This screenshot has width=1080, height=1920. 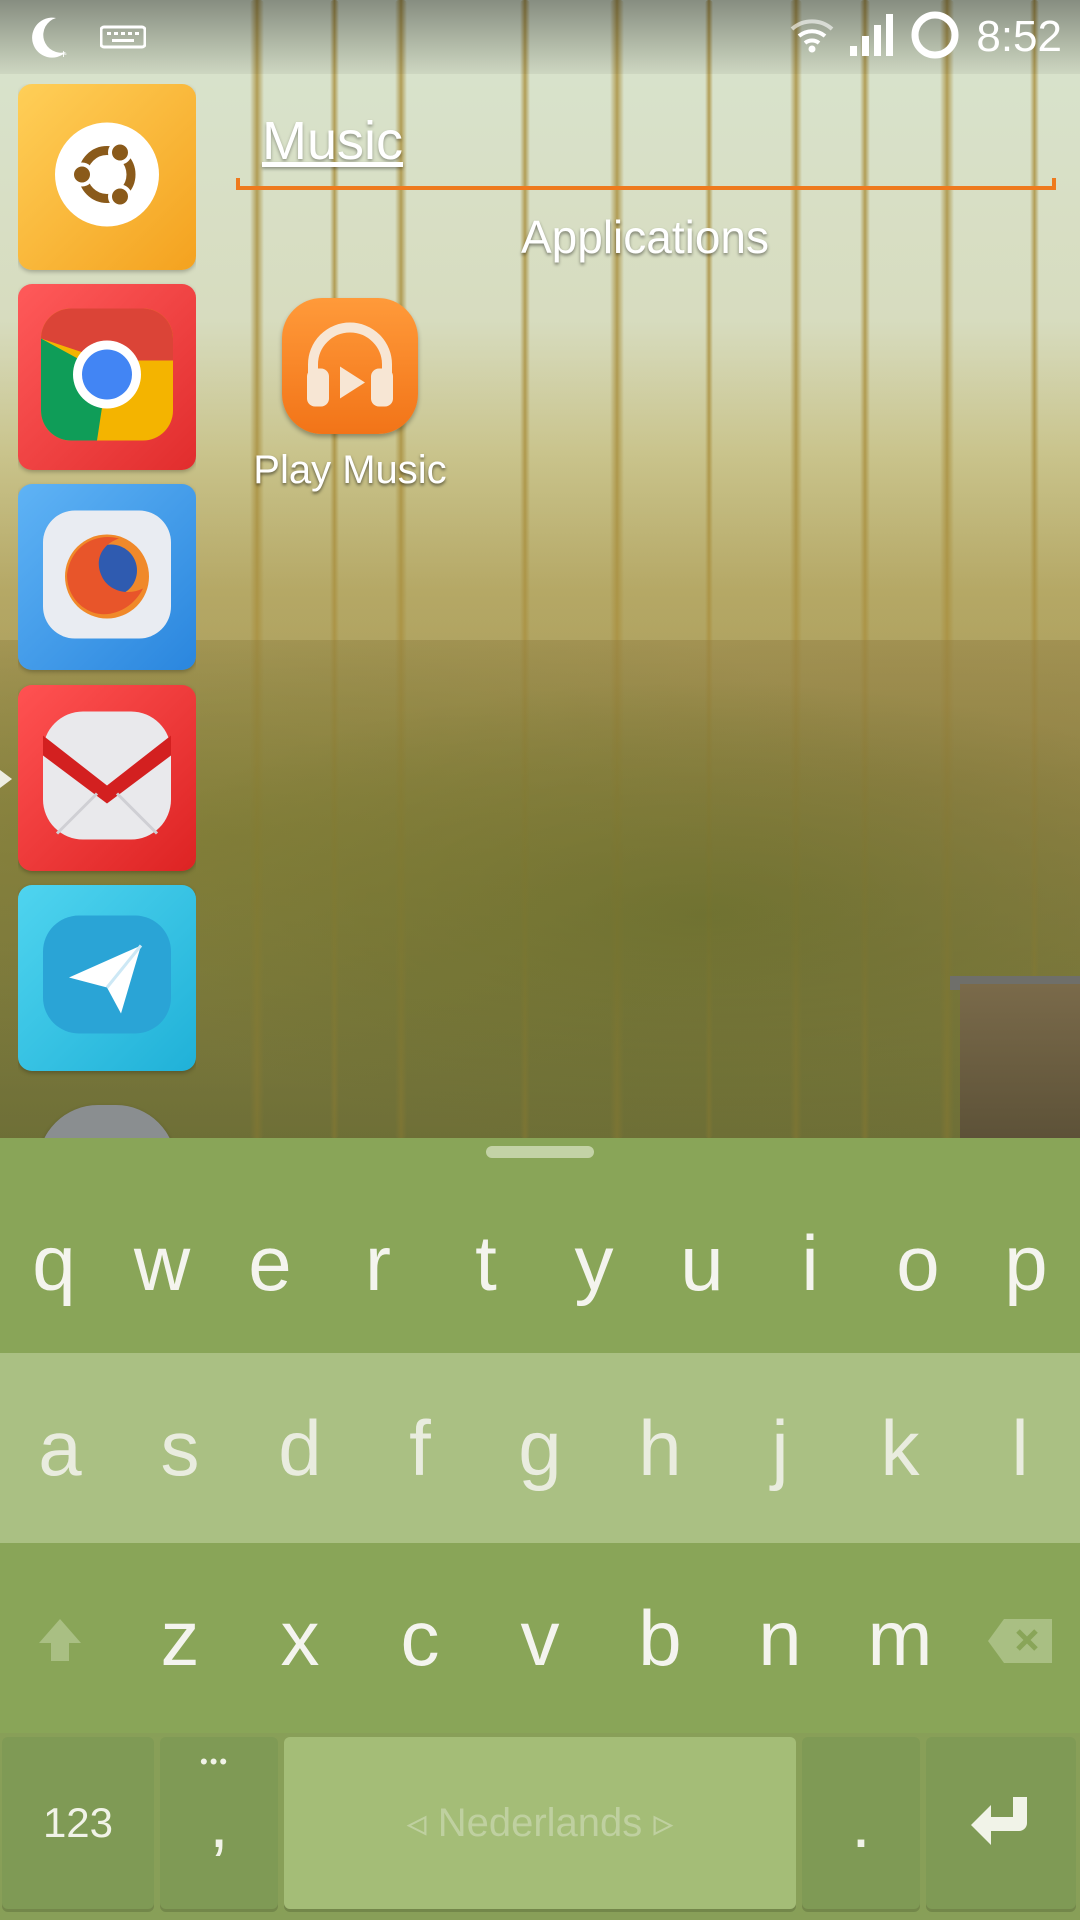 What do you see at coordinates (1026, 1245) in the screenshot?
I see `key-p: p` at bounding box center [1026, 1245].